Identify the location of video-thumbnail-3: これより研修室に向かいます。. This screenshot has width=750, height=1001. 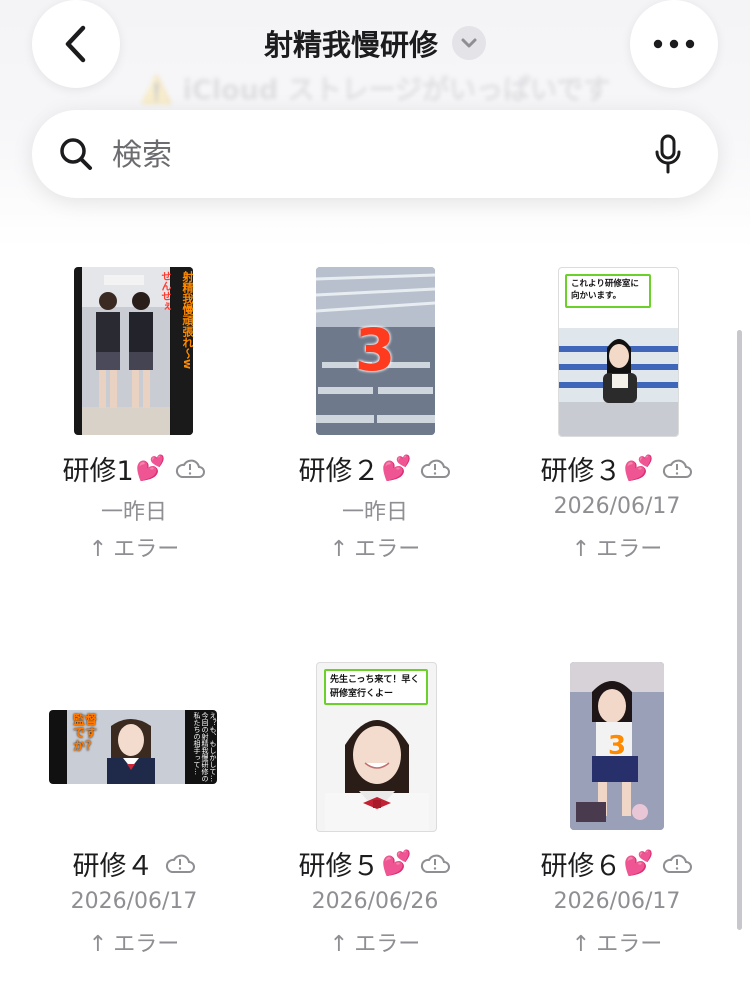
(618, 352).